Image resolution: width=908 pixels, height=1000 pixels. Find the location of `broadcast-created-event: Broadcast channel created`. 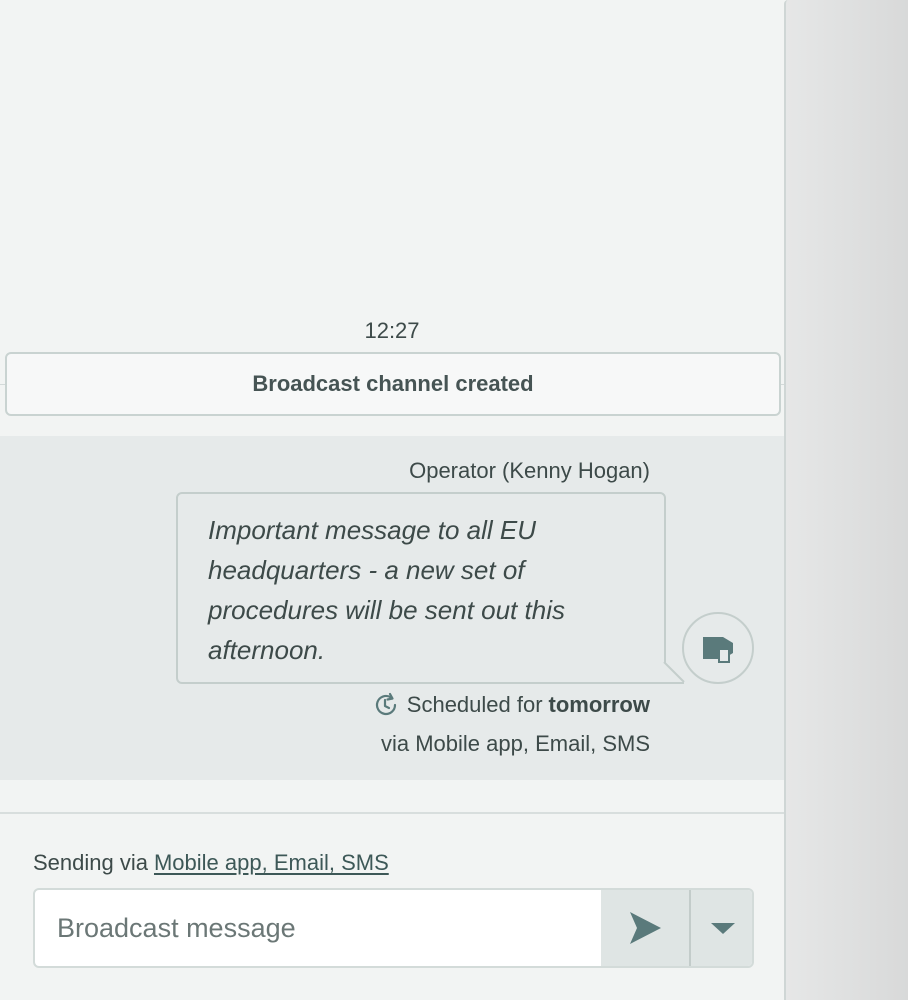

broadcast-created-event: Broadcast channel created is located at coordinates (393, 384).